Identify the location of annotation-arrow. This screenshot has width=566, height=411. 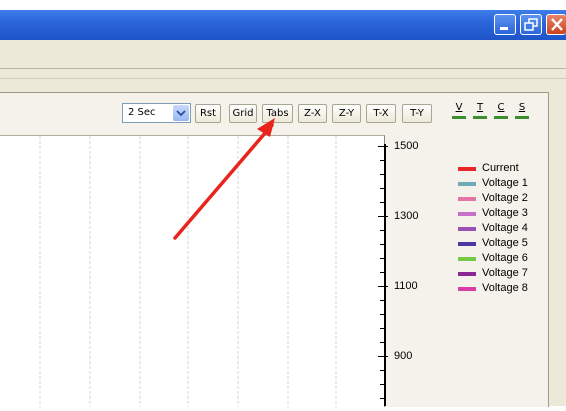
(224, 179).